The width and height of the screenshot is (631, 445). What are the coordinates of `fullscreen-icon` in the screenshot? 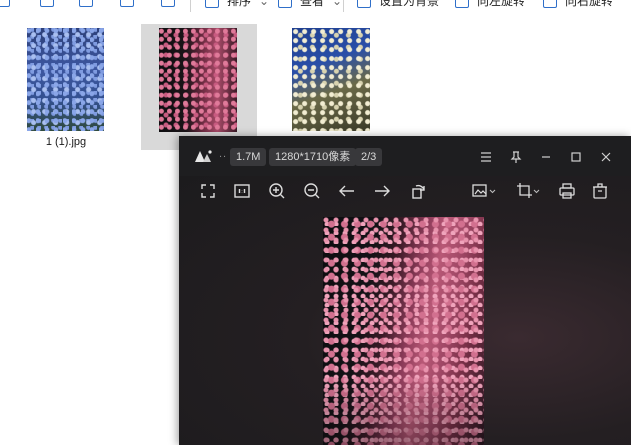 It's located at (208, 191).